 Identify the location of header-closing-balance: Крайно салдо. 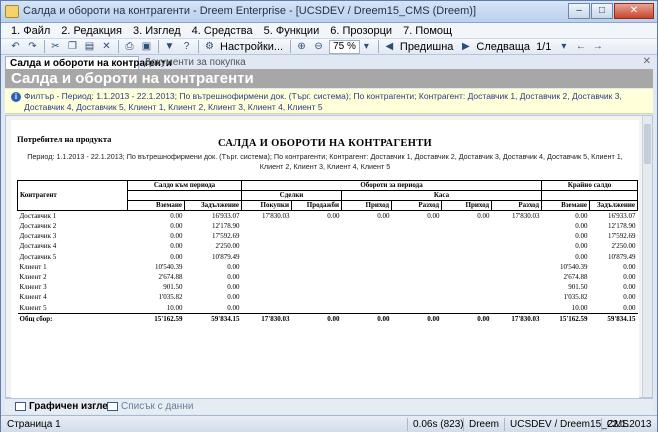
(590, 185).